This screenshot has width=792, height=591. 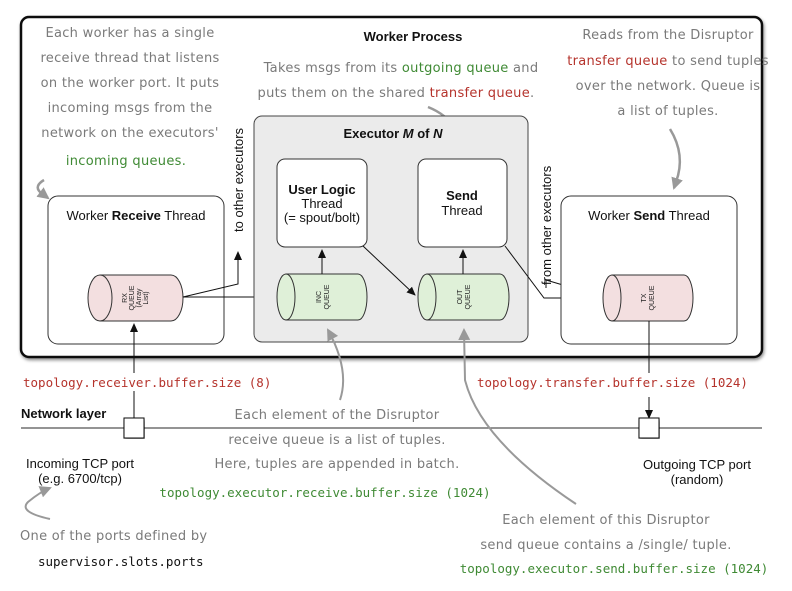 What do you see at coordinates (130, 108) in the screenshot?
I see `svg-text: incoming msgs from the` at bounding box center [130, 108].